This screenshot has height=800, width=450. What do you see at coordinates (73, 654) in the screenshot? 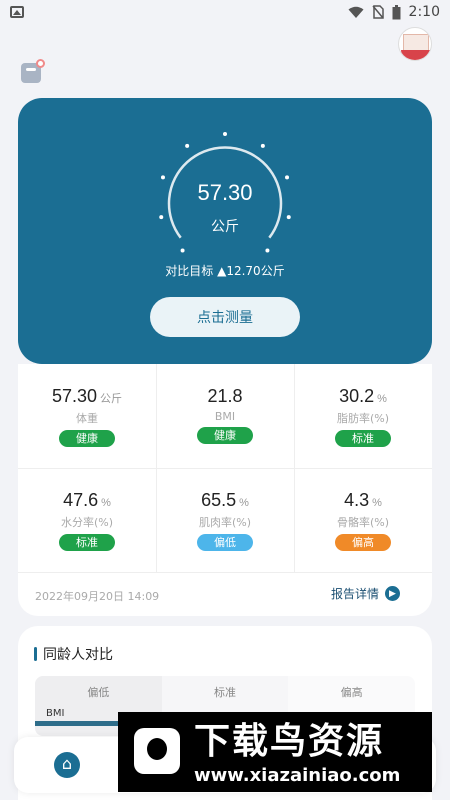
I see `section-title: 同龄人对比` at bounding box center [73, 654].